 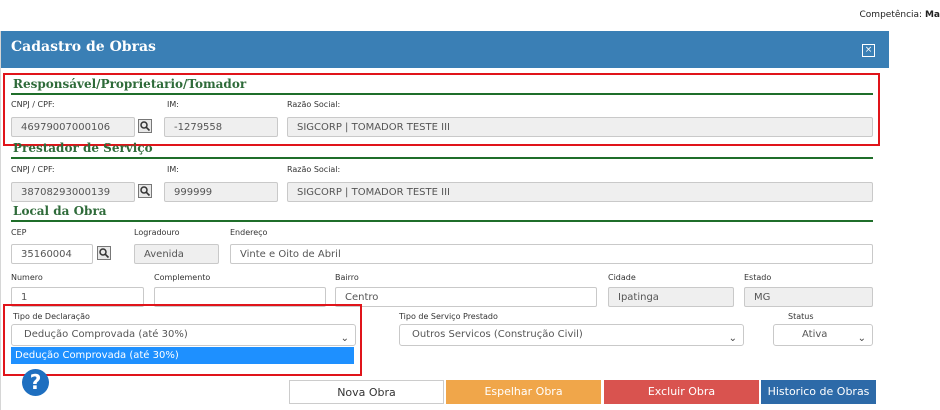 What do you see at coordinates (671, 297) in the screenshot?
I see `cidade-field: Ipatinga` at bounding box center [671, 297].